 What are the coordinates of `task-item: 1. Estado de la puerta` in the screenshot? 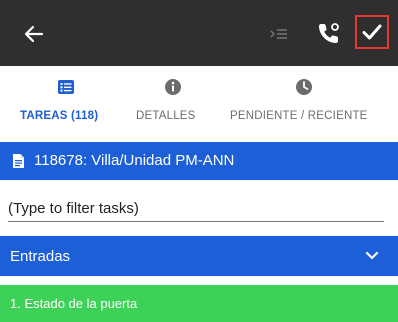 It's located at (199, 303).